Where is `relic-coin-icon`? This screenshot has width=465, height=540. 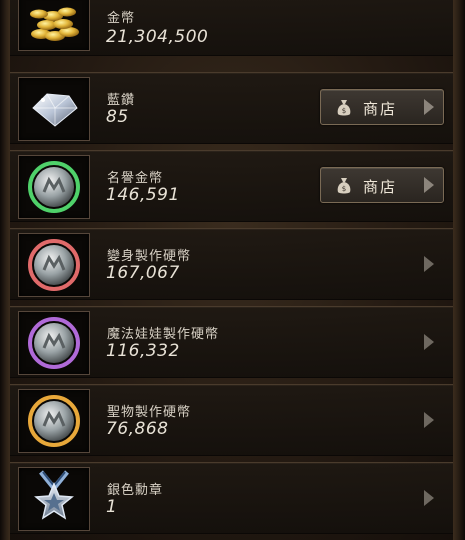
relic-coin-icon is located at coordinates (54, 421).